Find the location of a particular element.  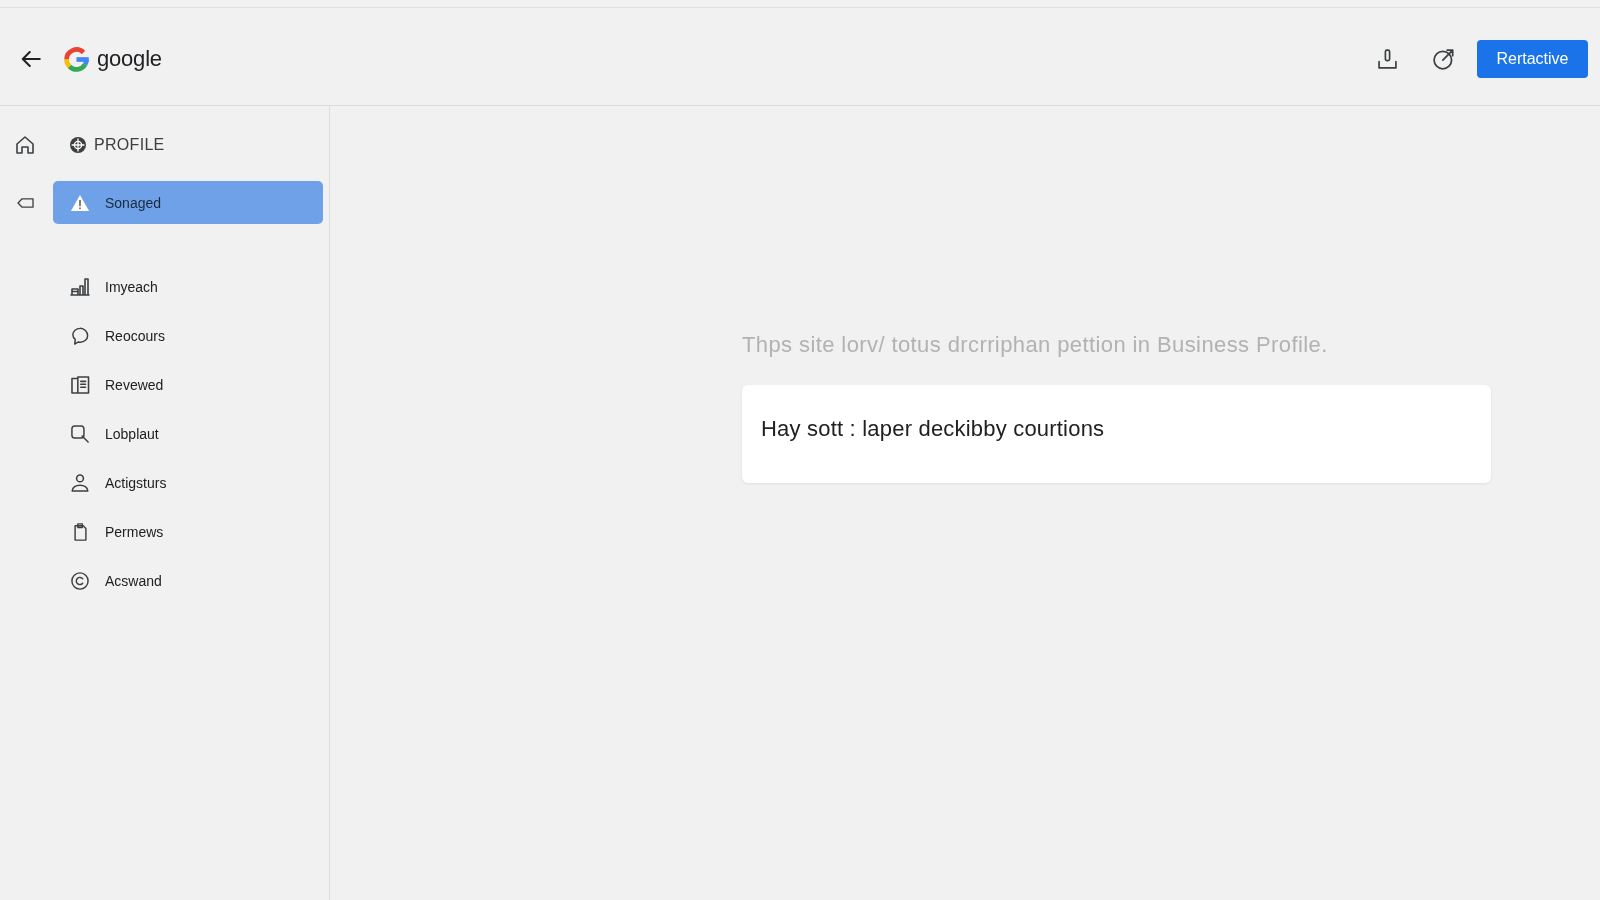

label-icon is located at coordinates (25, 202).